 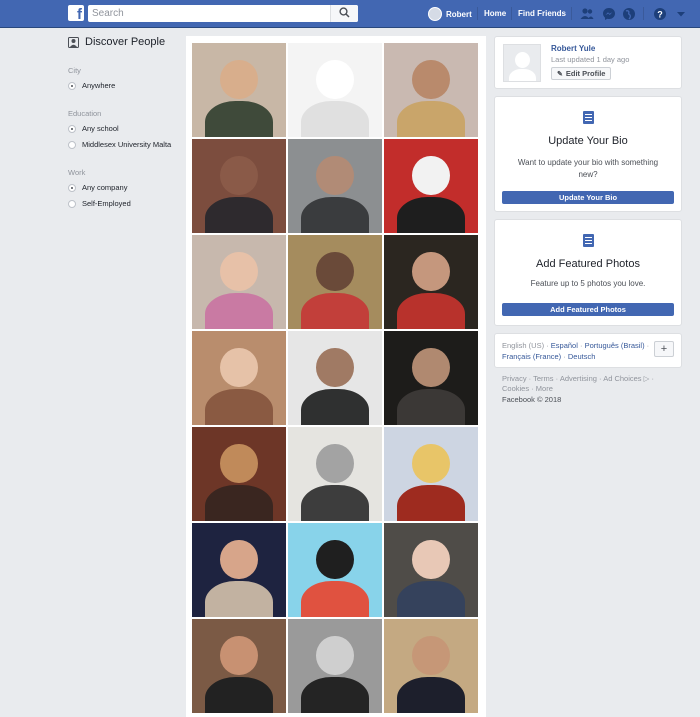 I want to click on language-link: Español, so click(x=564, y=345).